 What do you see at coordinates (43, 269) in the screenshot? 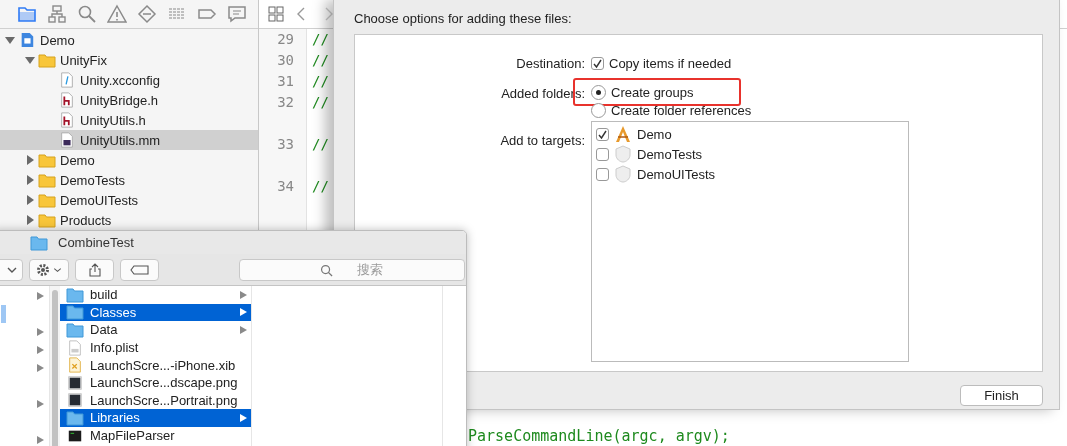
I see `gear-icon` at bounding box center [43, 269].